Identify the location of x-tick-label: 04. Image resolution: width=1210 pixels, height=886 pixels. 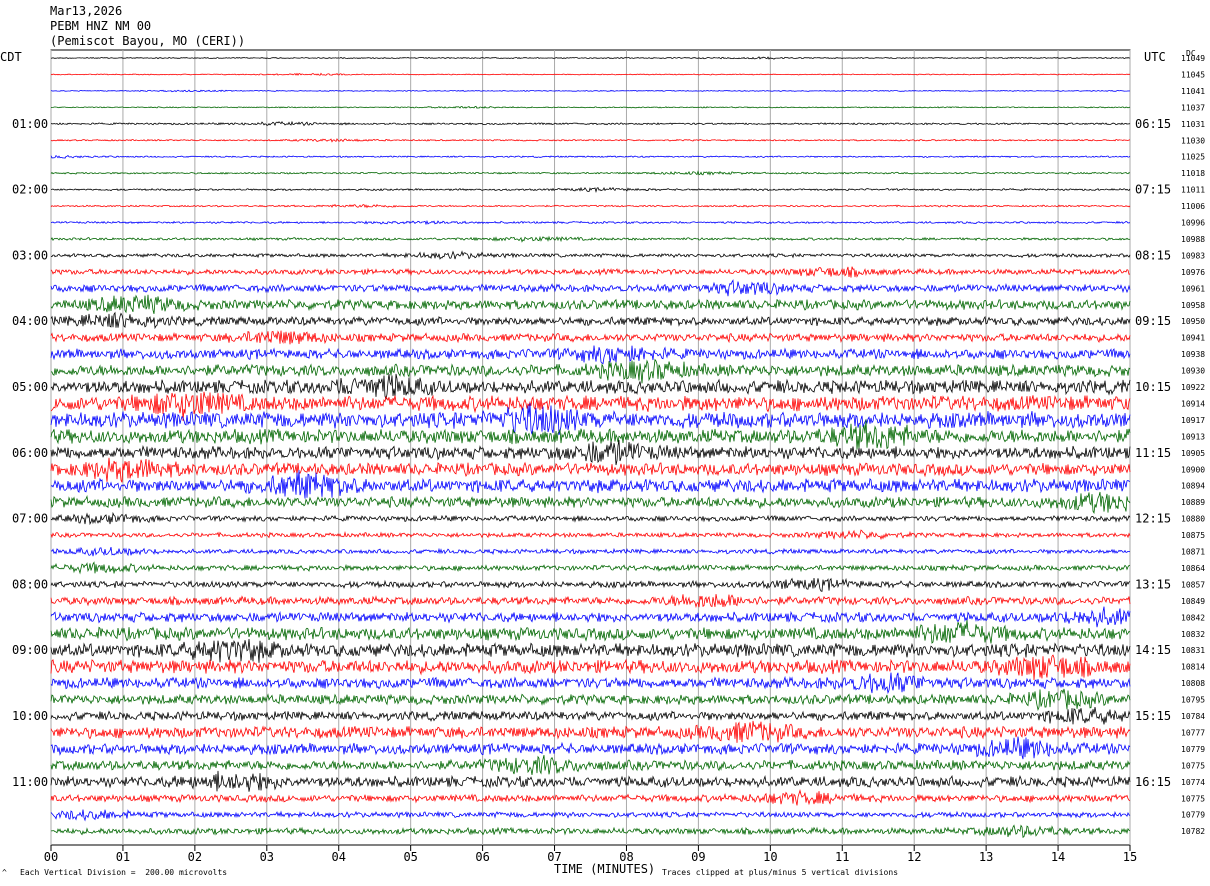
(339, 857).